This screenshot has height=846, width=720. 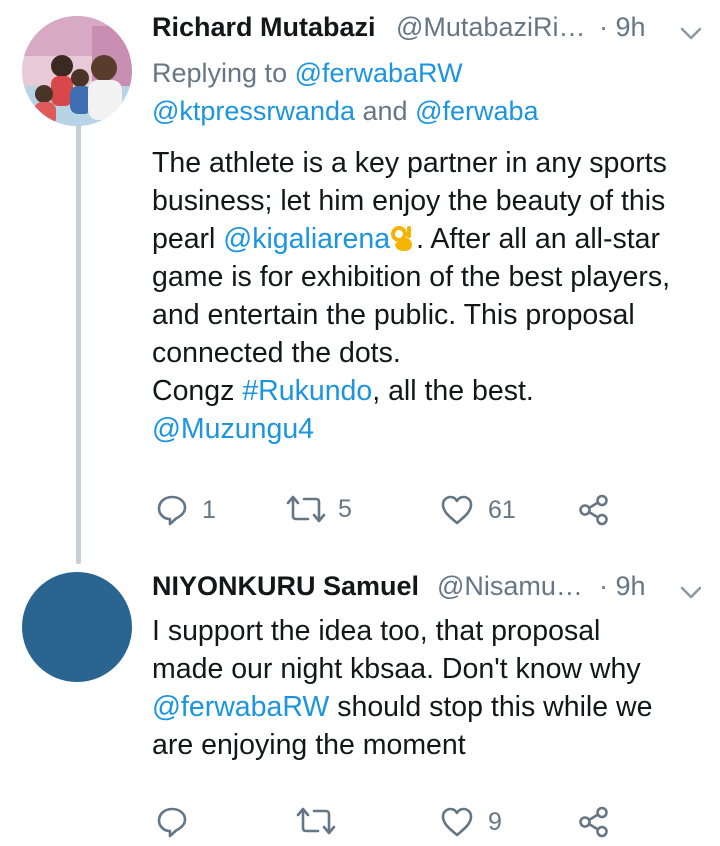 I want to click on reply-button: 1, so click(x=186, y=510).